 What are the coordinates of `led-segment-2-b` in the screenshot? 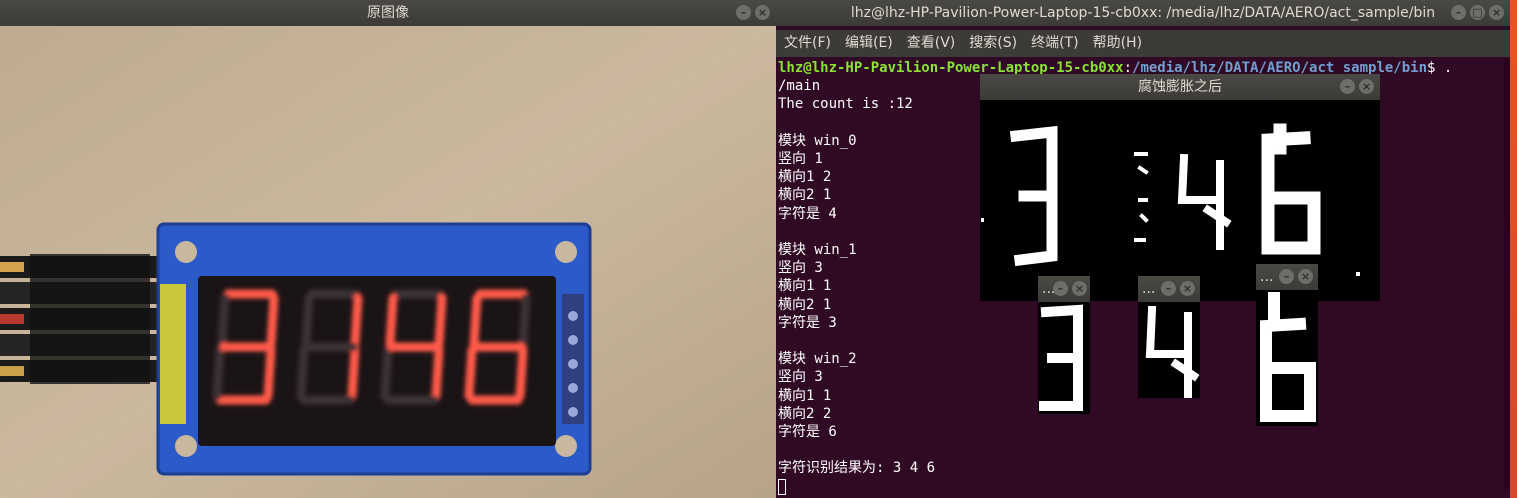 It's located at (440, 321).